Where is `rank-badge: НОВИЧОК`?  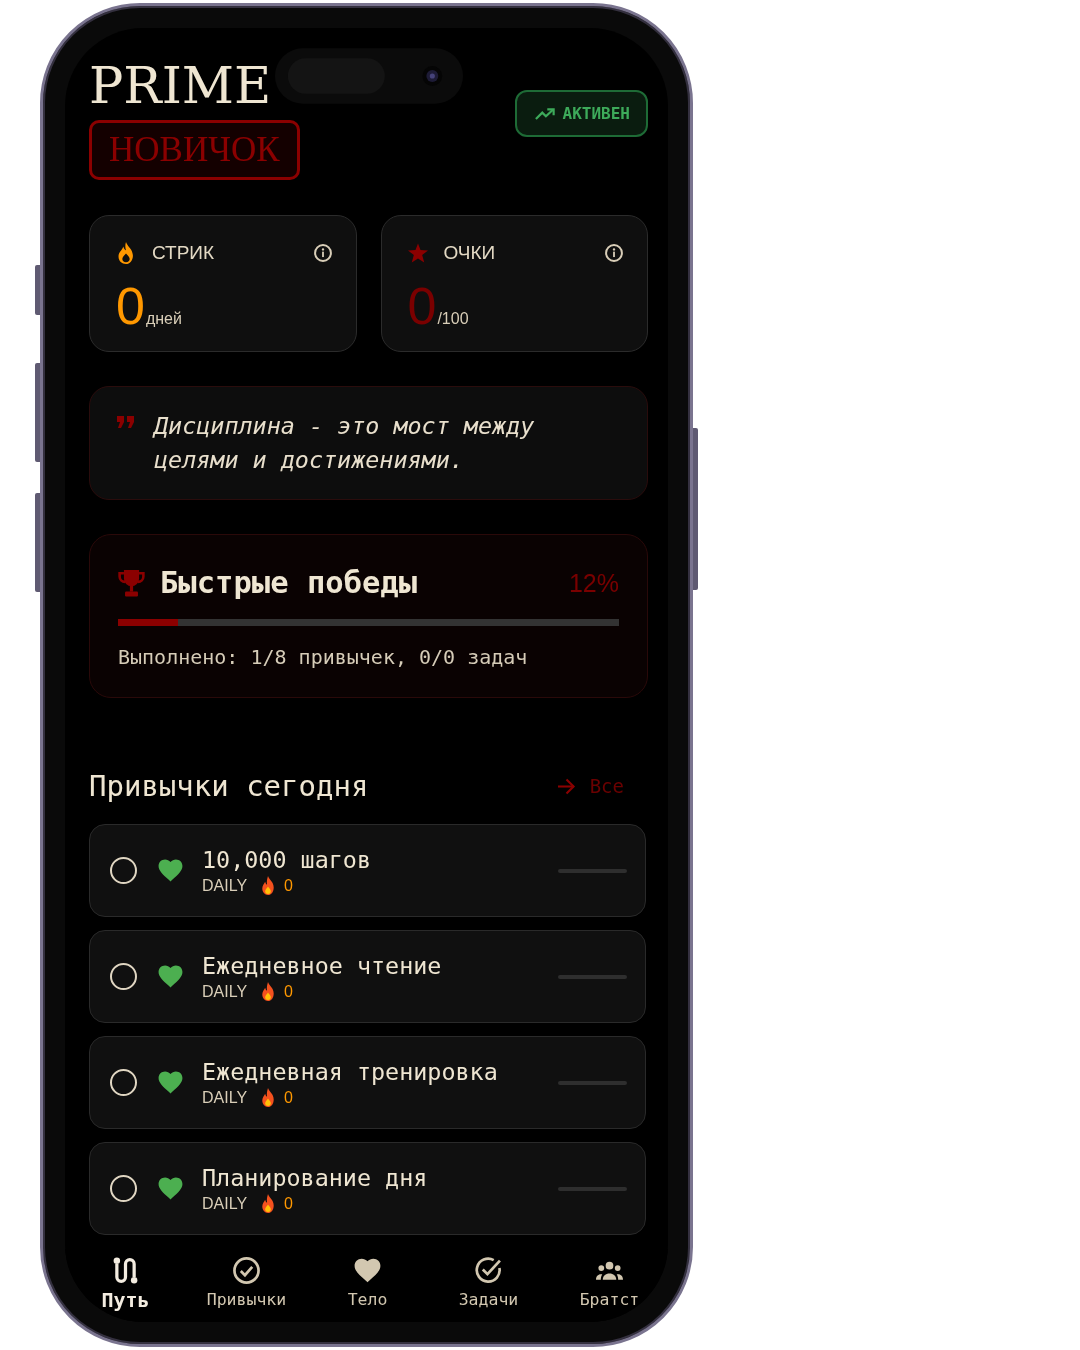 rank-badge: НОВИЧОК is located at coordinates (194, 150).